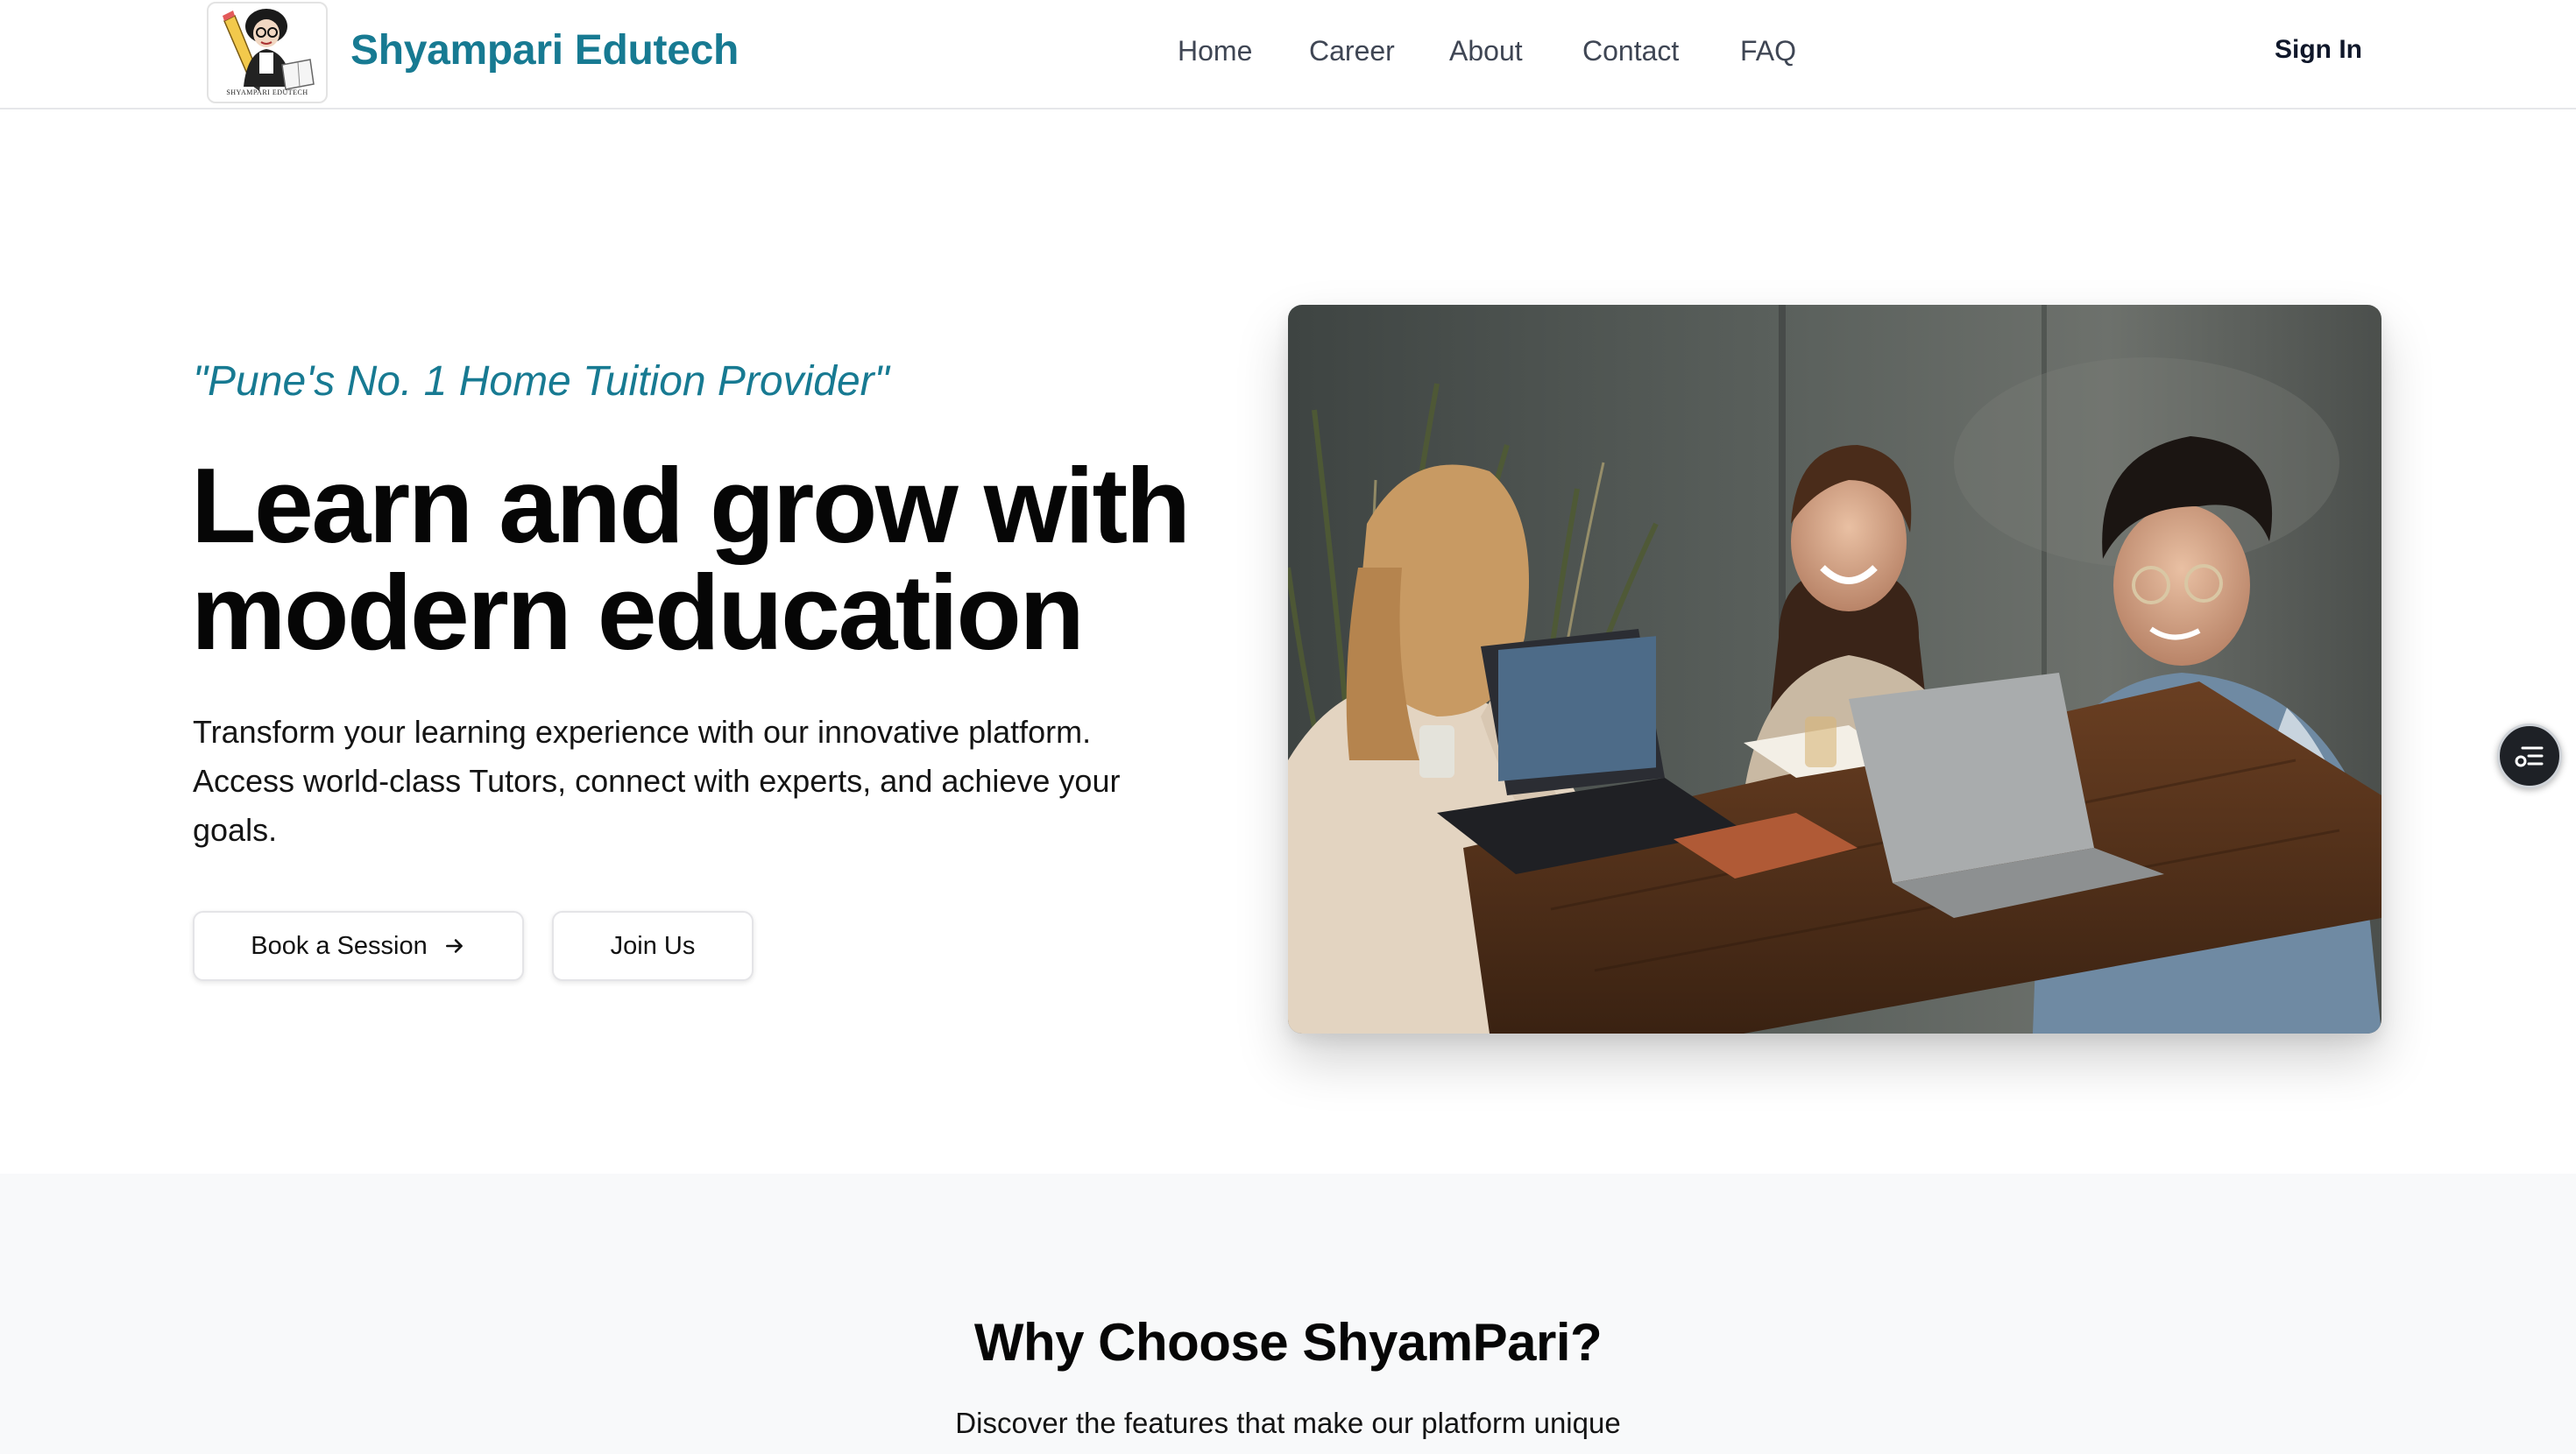  I want to click on nav-contact: Contact, so click(1630, 51).